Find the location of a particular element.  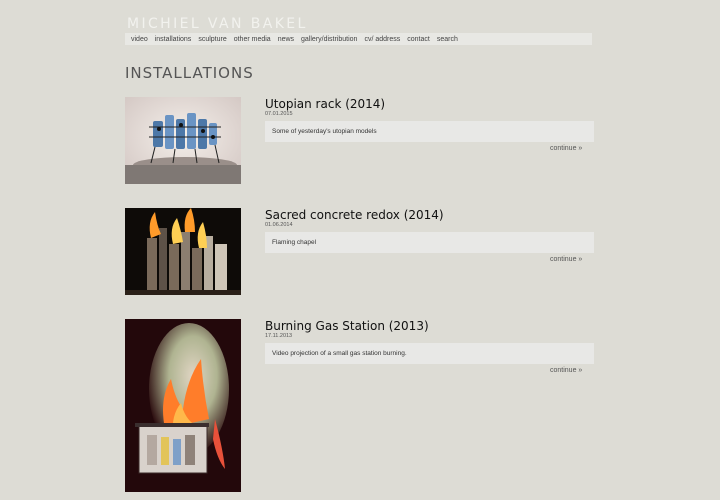

entry-description: Flaming chapel is located at coordinates (429, 242).